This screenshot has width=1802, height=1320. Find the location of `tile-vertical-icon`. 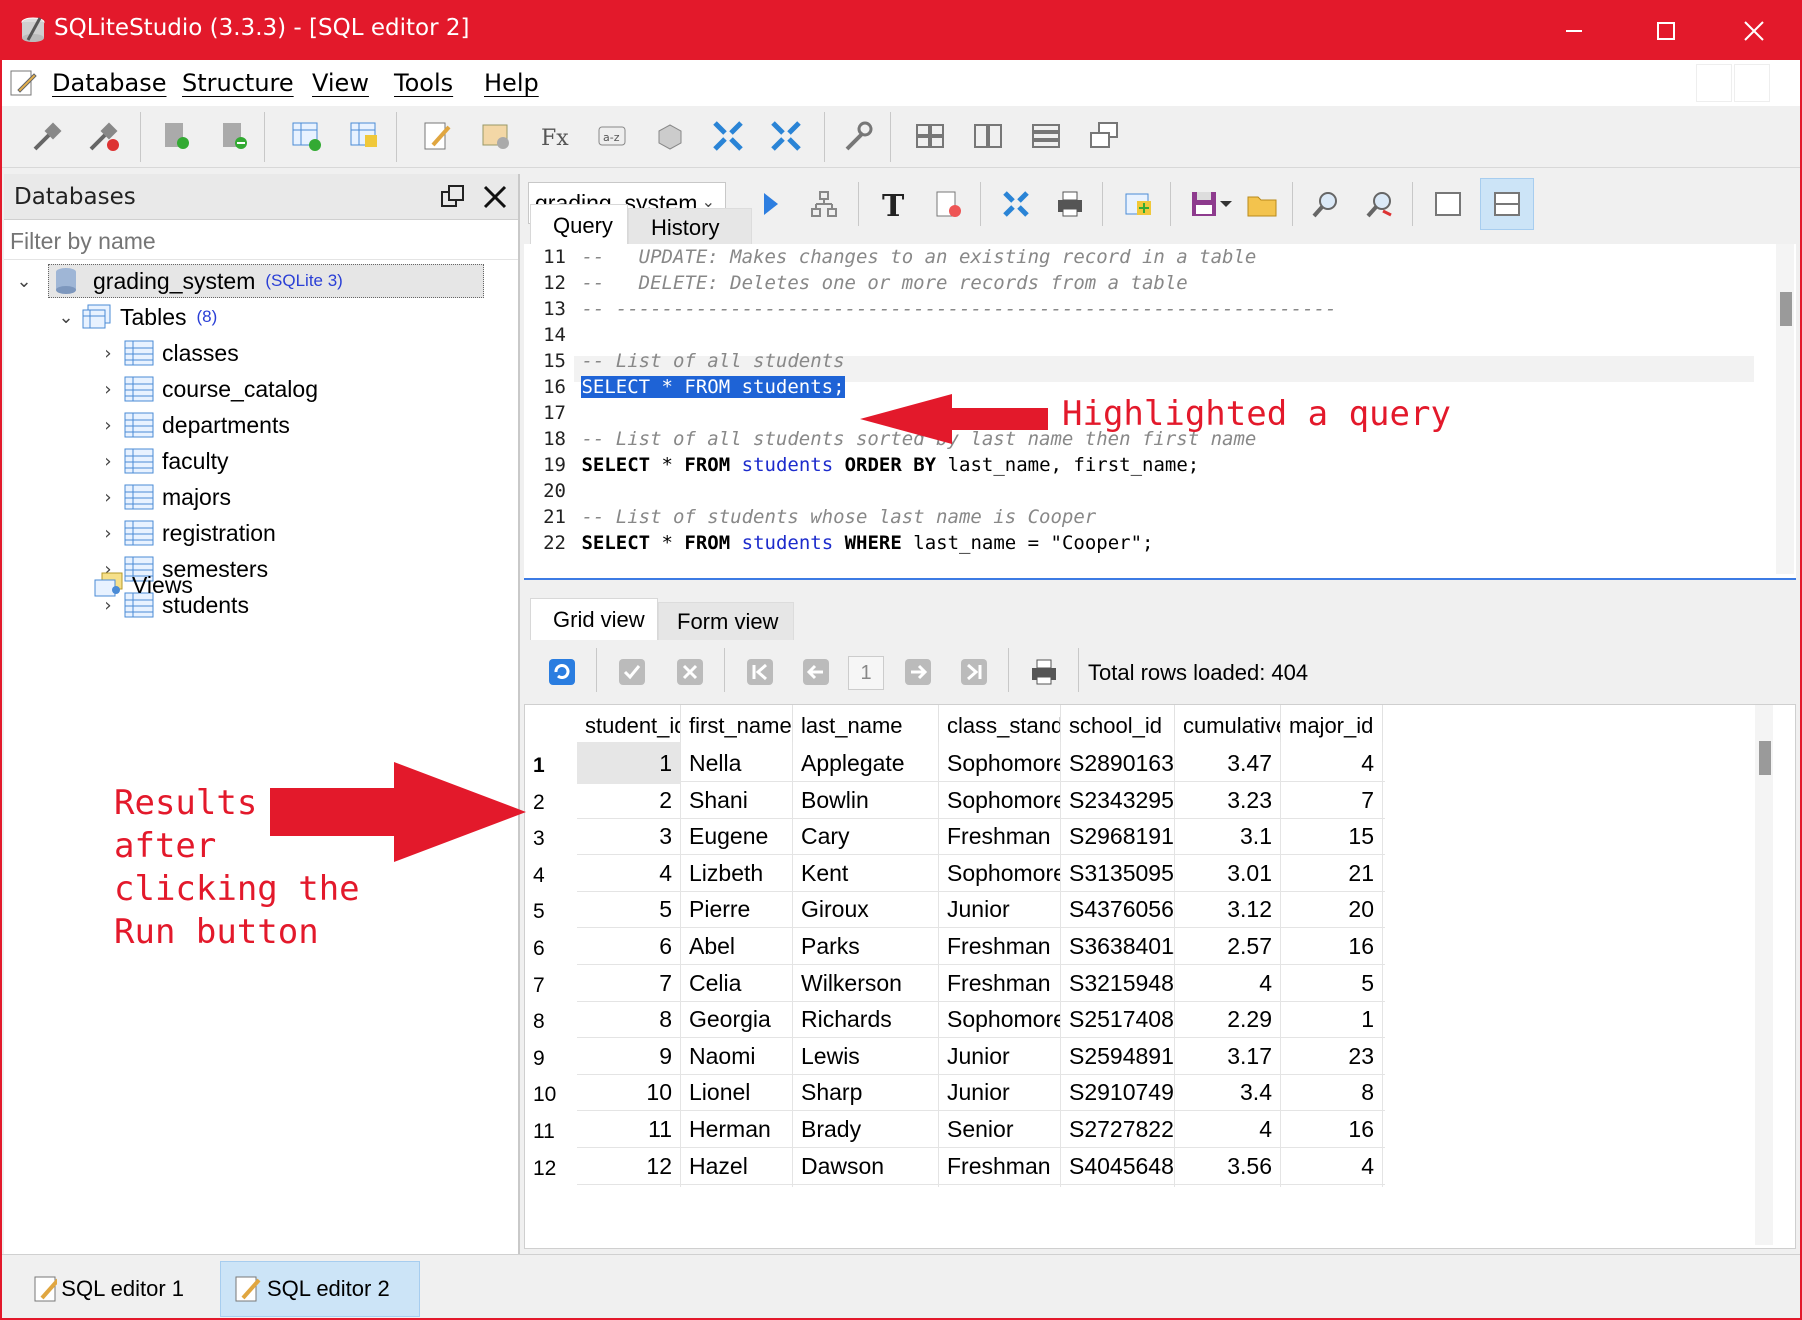

tile-vertical-icon is located at coordinates (1046, 136).